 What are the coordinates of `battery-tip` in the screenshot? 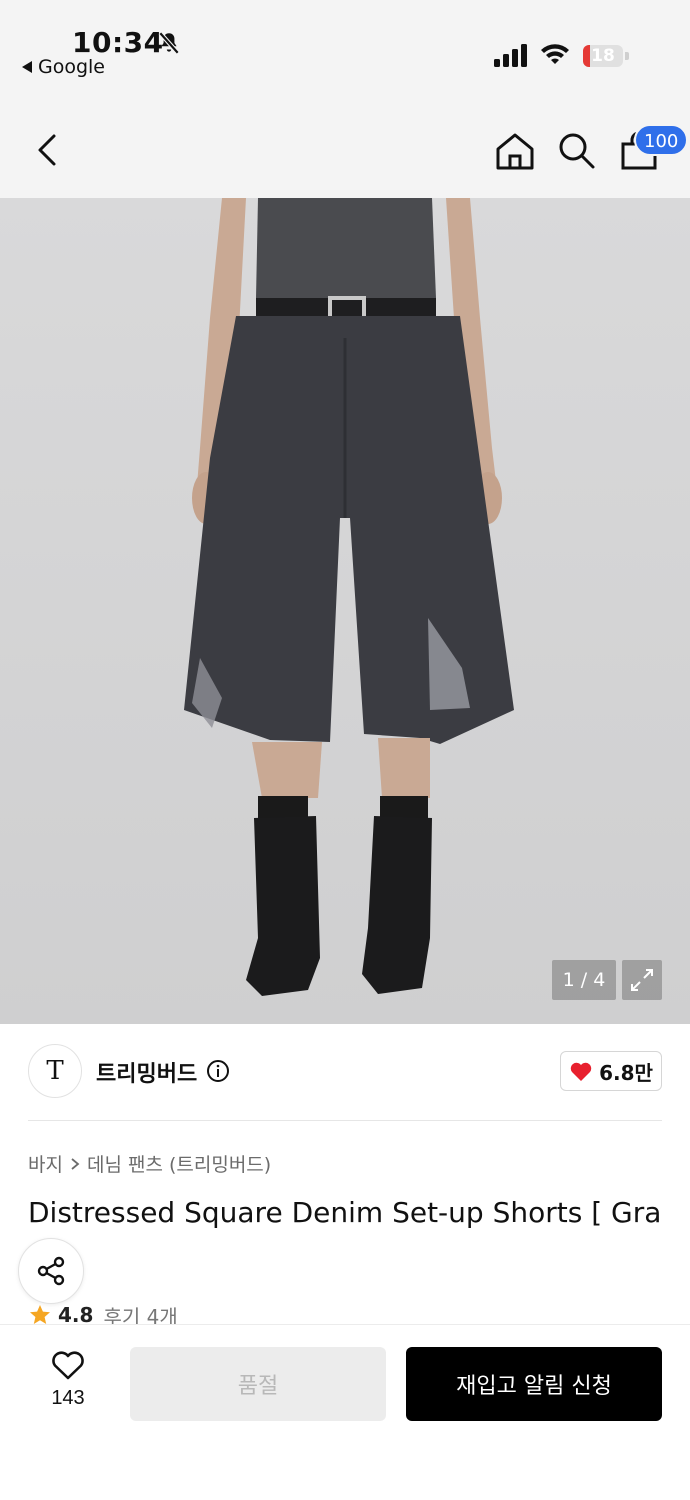 It's located at (627, 56).